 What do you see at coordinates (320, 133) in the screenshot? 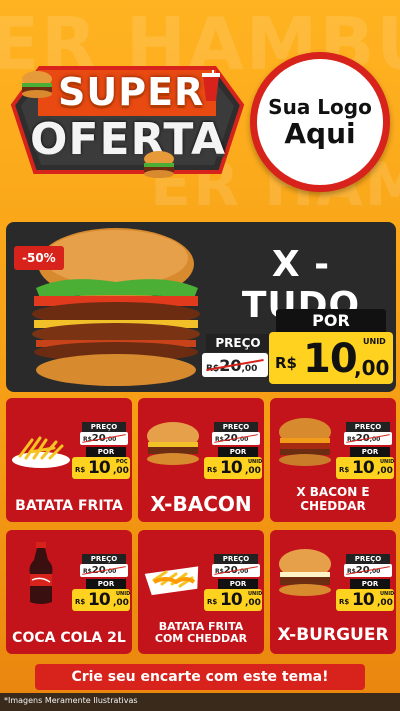
I see `logo-text-line2: Aqui` at bounding box center [320, 133].